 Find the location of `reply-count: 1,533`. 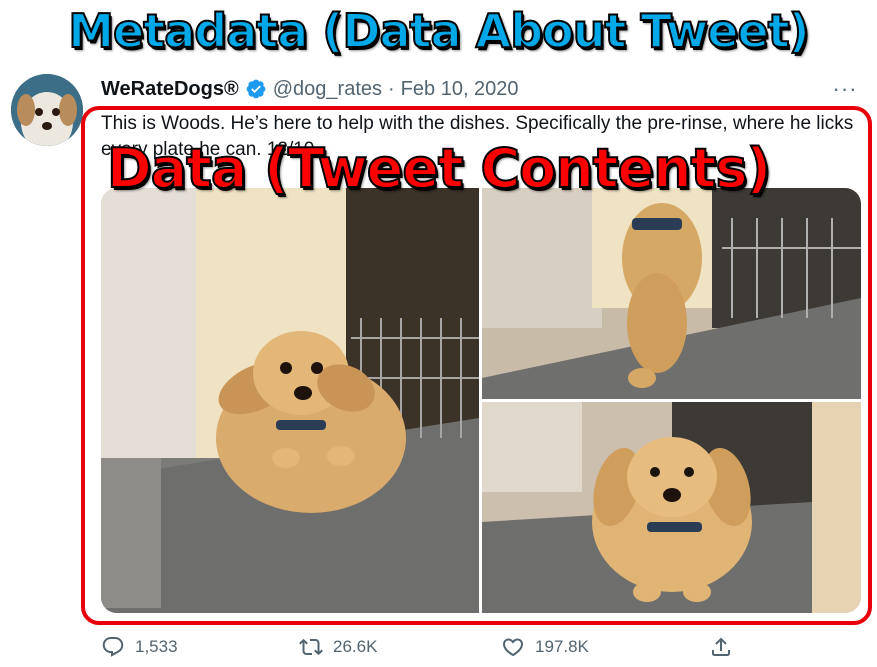

reply-count: 1,533 is located at coordinates (156, 646).